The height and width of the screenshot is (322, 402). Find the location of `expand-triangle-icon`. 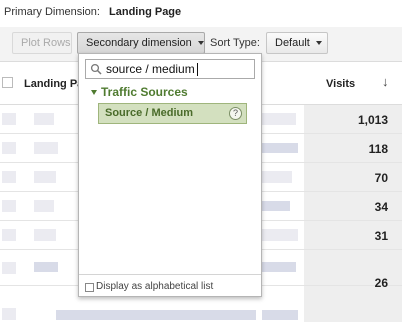

expand-triangle-icon is located at coordinates (94, 93).